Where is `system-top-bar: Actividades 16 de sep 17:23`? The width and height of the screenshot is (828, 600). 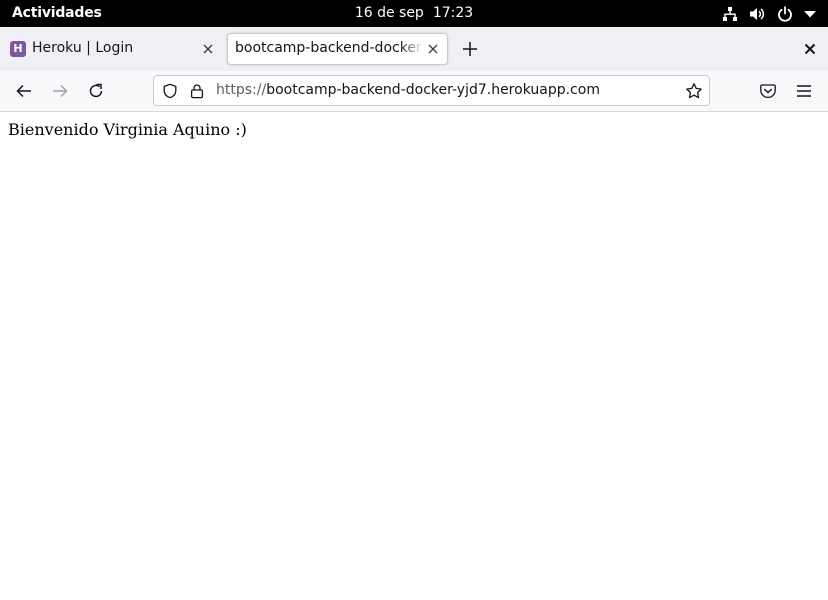 system-top-bar: Actividades 16 de sep 17:23 is located at coordinates (414, 13).